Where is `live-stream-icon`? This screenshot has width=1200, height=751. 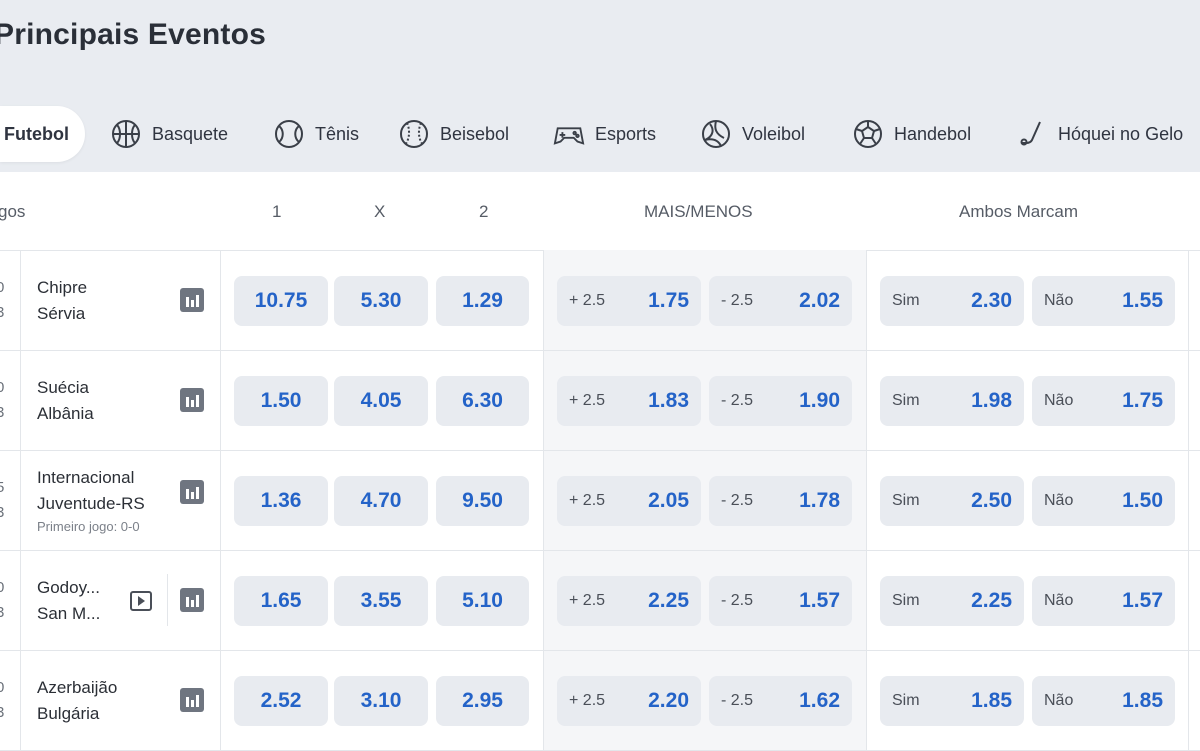
live-stream-icon is located at coordinates (141, 601).